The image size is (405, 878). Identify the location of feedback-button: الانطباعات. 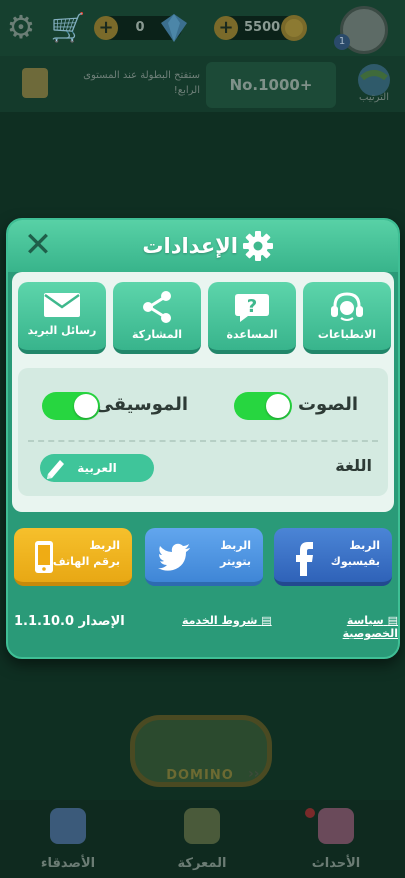
(347, 318).